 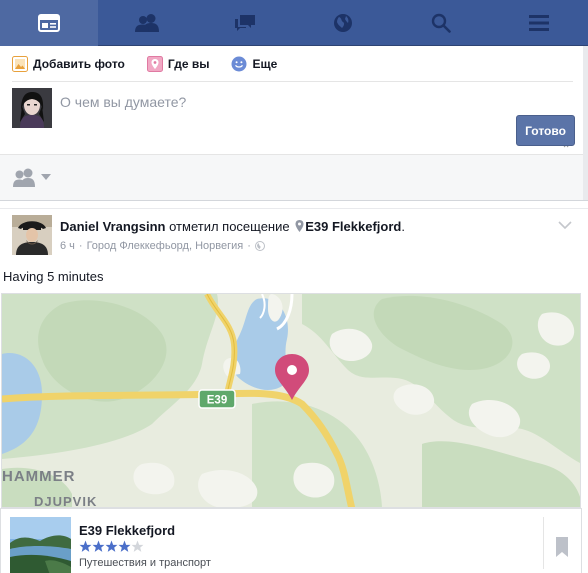 I want to click on audience-selector, so click(x=31, y=177).